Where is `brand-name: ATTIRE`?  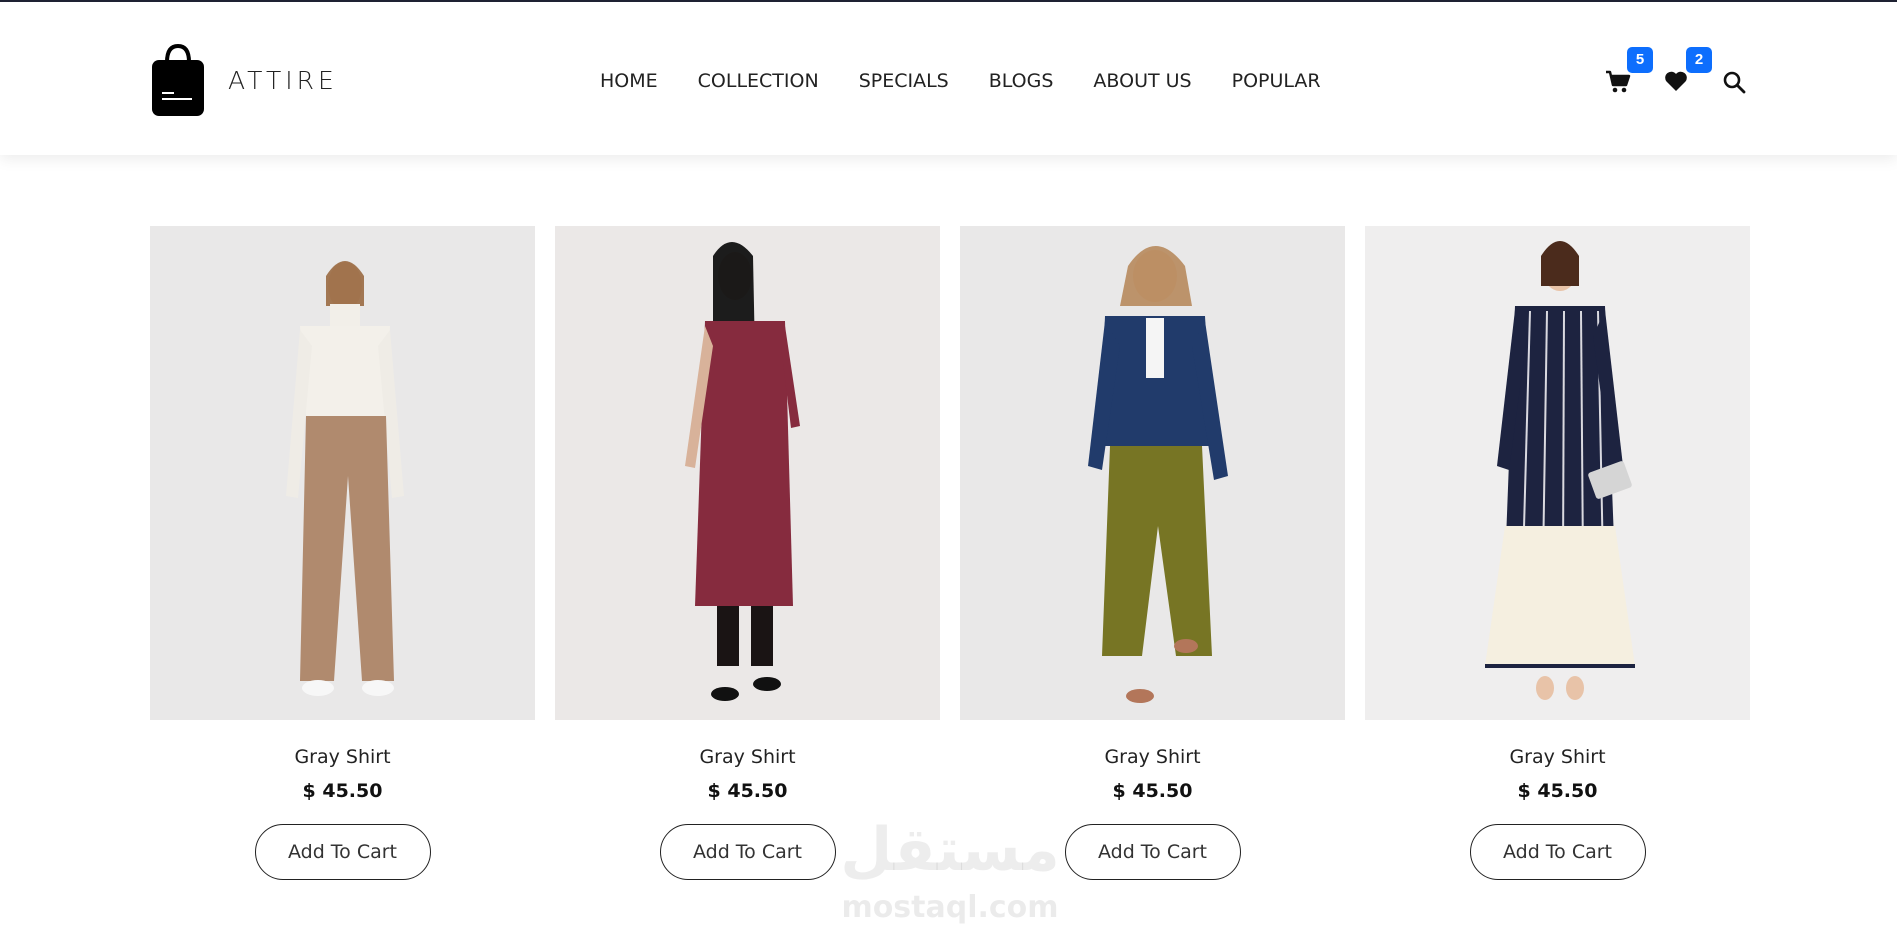 brand-name: ATTIRE is located at coordinates (283, 80).